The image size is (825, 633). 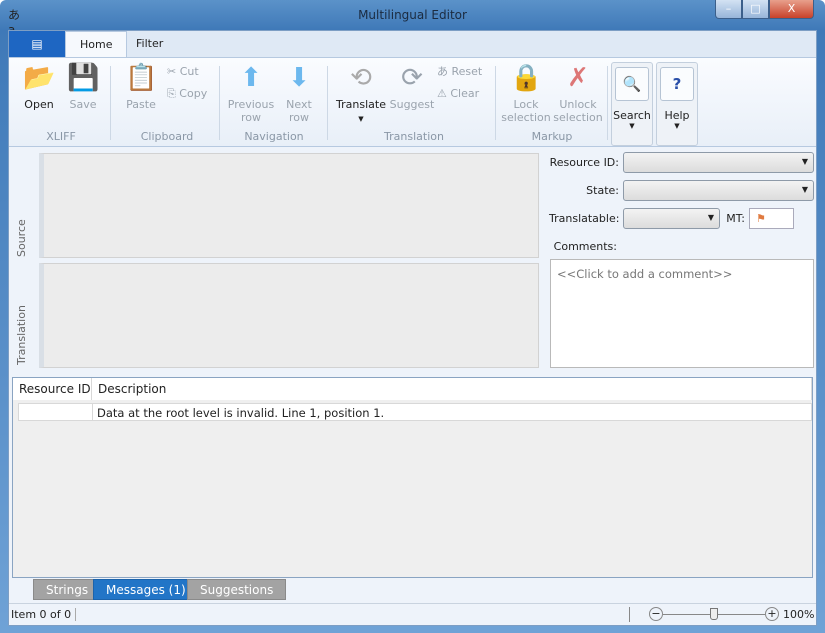 I want to click on copy-button: ⎘ Copy, so click(x=187, y=94).